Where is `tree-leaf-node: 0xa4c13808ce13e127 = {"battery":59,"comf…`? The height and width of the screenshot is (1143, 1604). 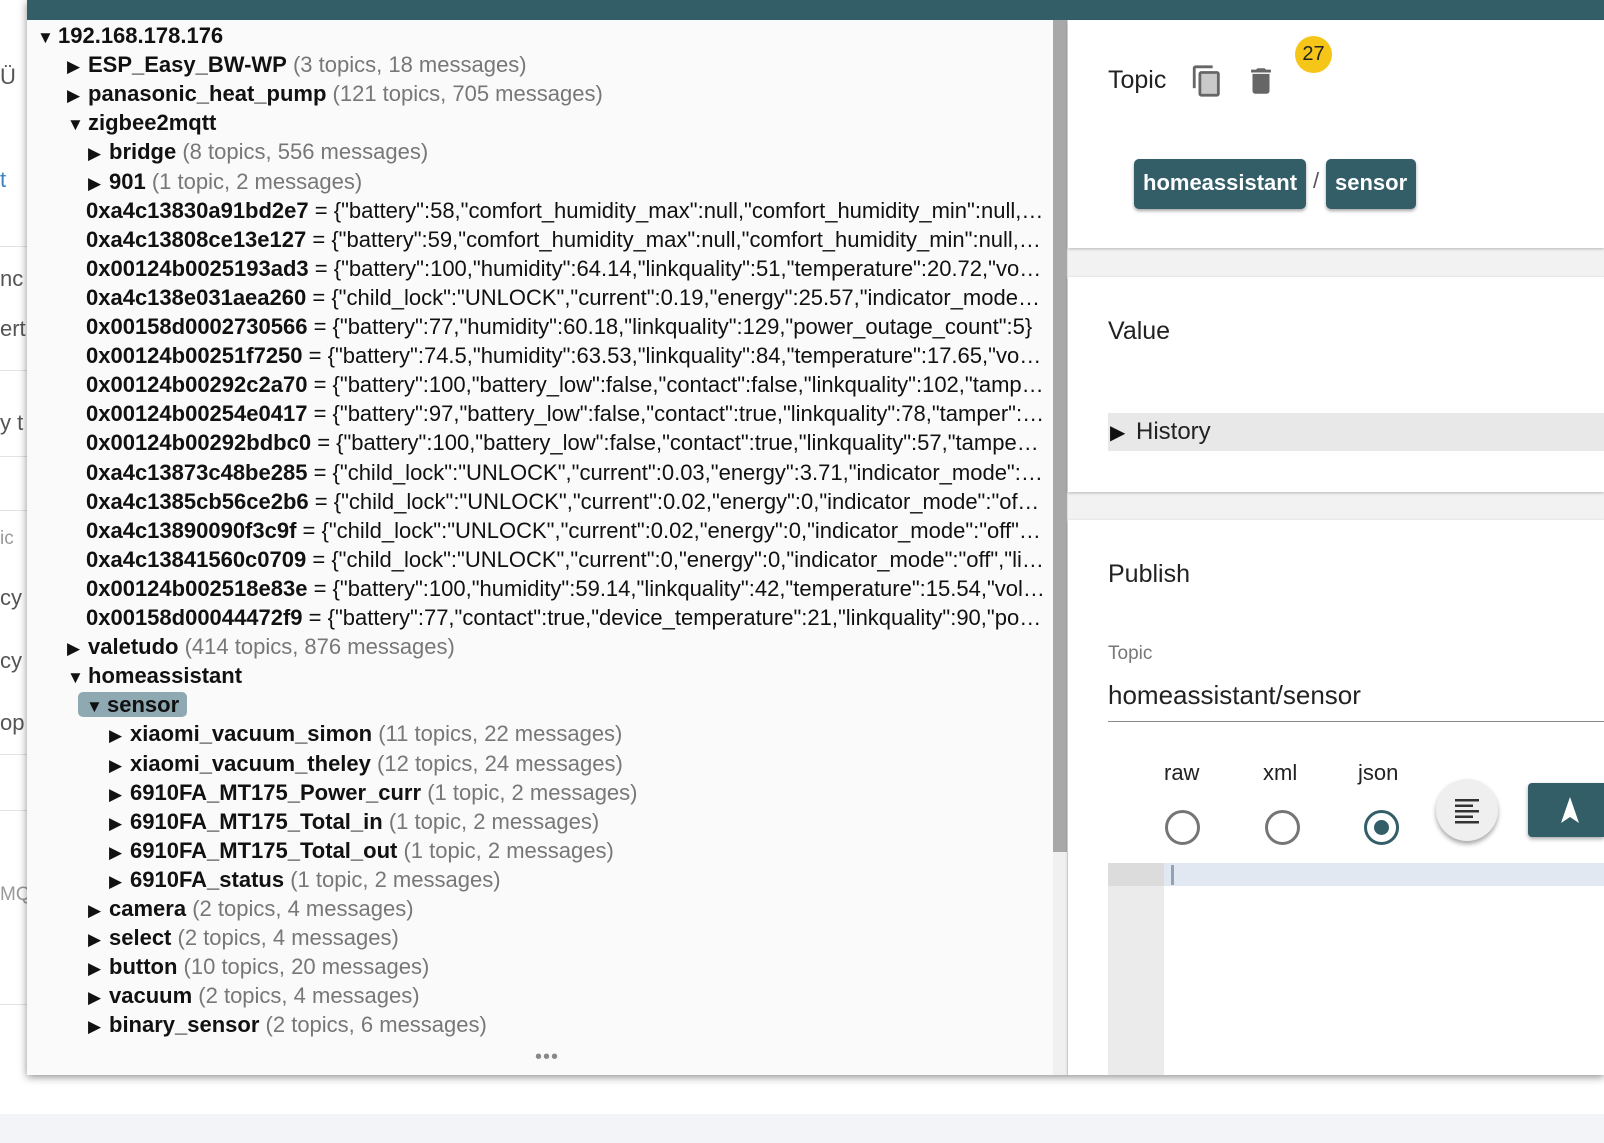 tree-leaf-node: 0xa4c13808ce13e127 = {"battery":59,"comf… is located at coordinates (565, 239).